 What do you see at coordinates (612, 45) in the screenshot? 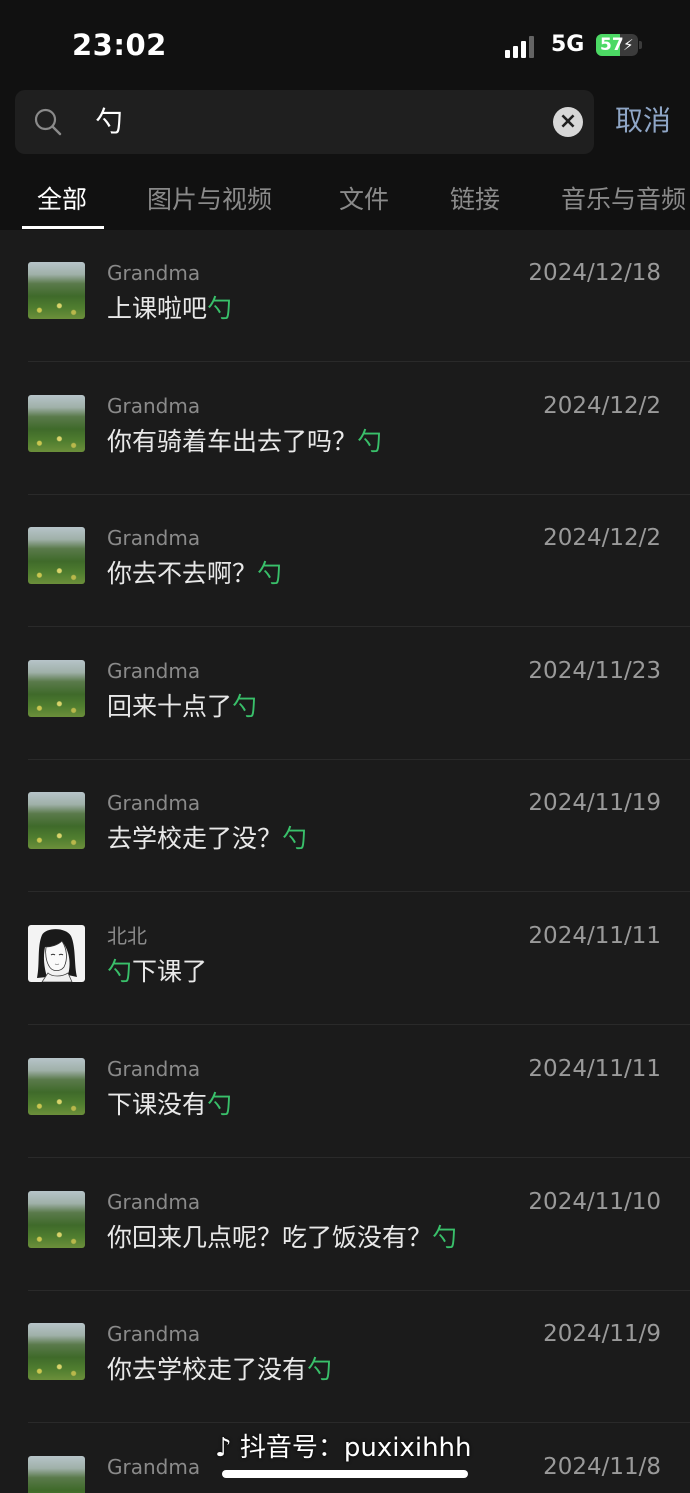
I see `battery-level: 57` at bounding box center [612, 45].